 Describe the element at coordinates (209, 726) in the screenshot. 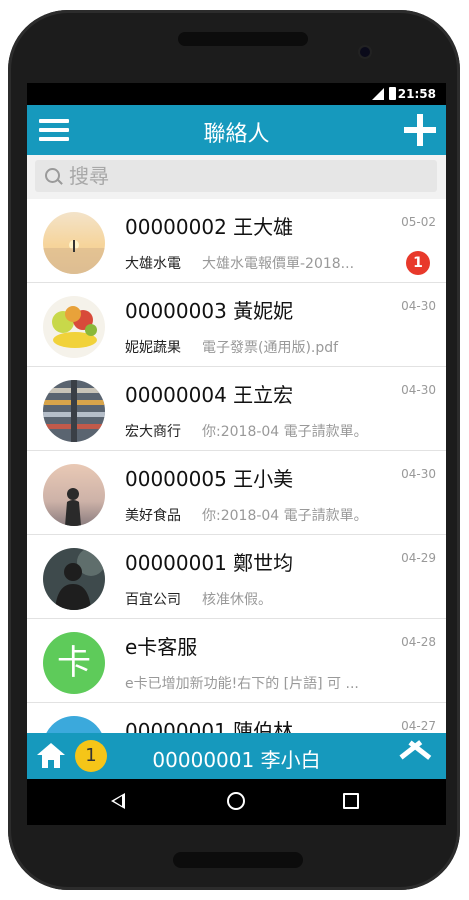

I see `contact-name: 00000001 陳伯林` at that location.